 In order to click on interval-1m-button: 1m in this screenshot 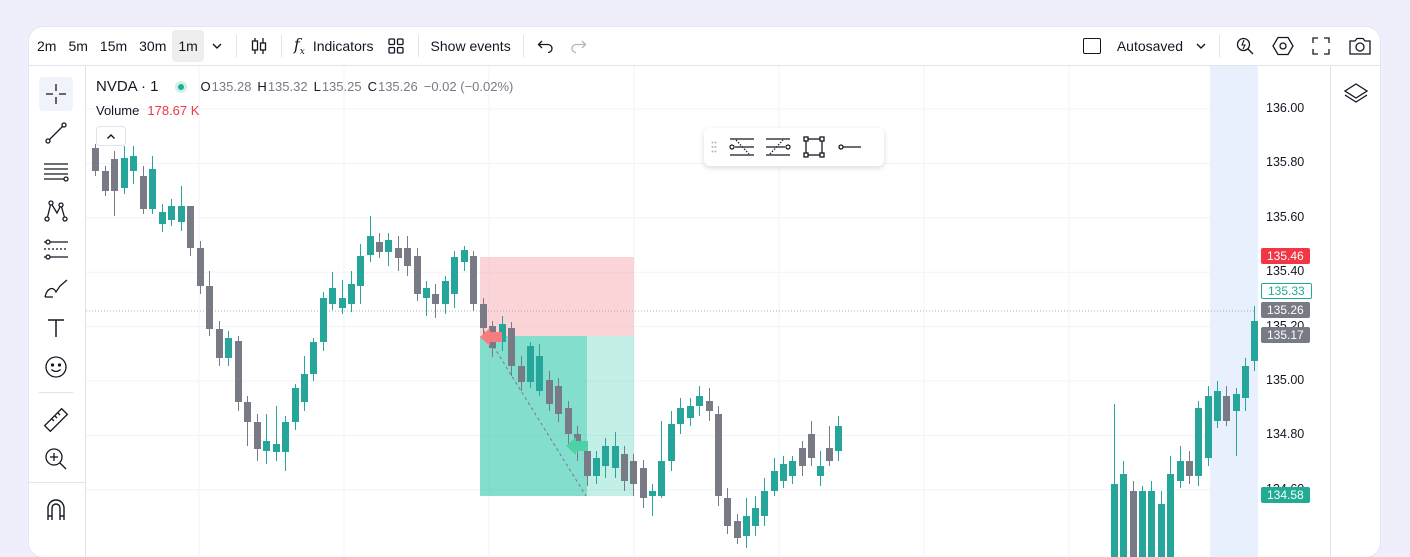, I will do `click(188, 46)`.